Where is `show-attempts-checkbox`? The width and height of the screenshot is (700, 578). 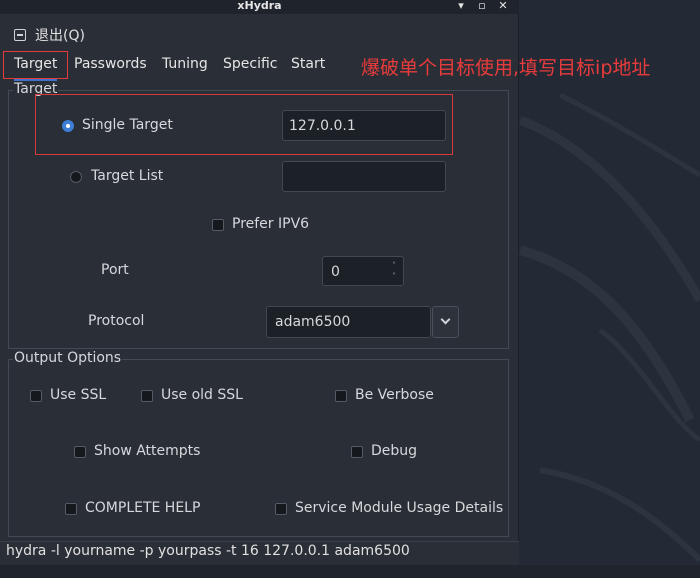
show-attempts-checkbox is located at coordinates (80, 452).